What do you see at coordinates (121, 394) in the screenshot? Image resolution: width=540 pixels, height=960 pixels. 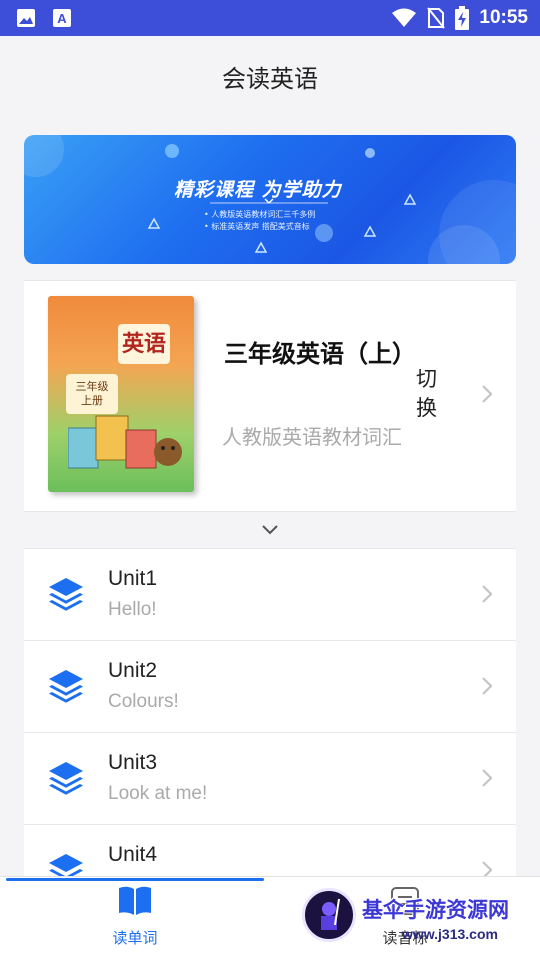 I see `textbook-cover: 英语 三年级 上册` at bounding box center [121, 394].